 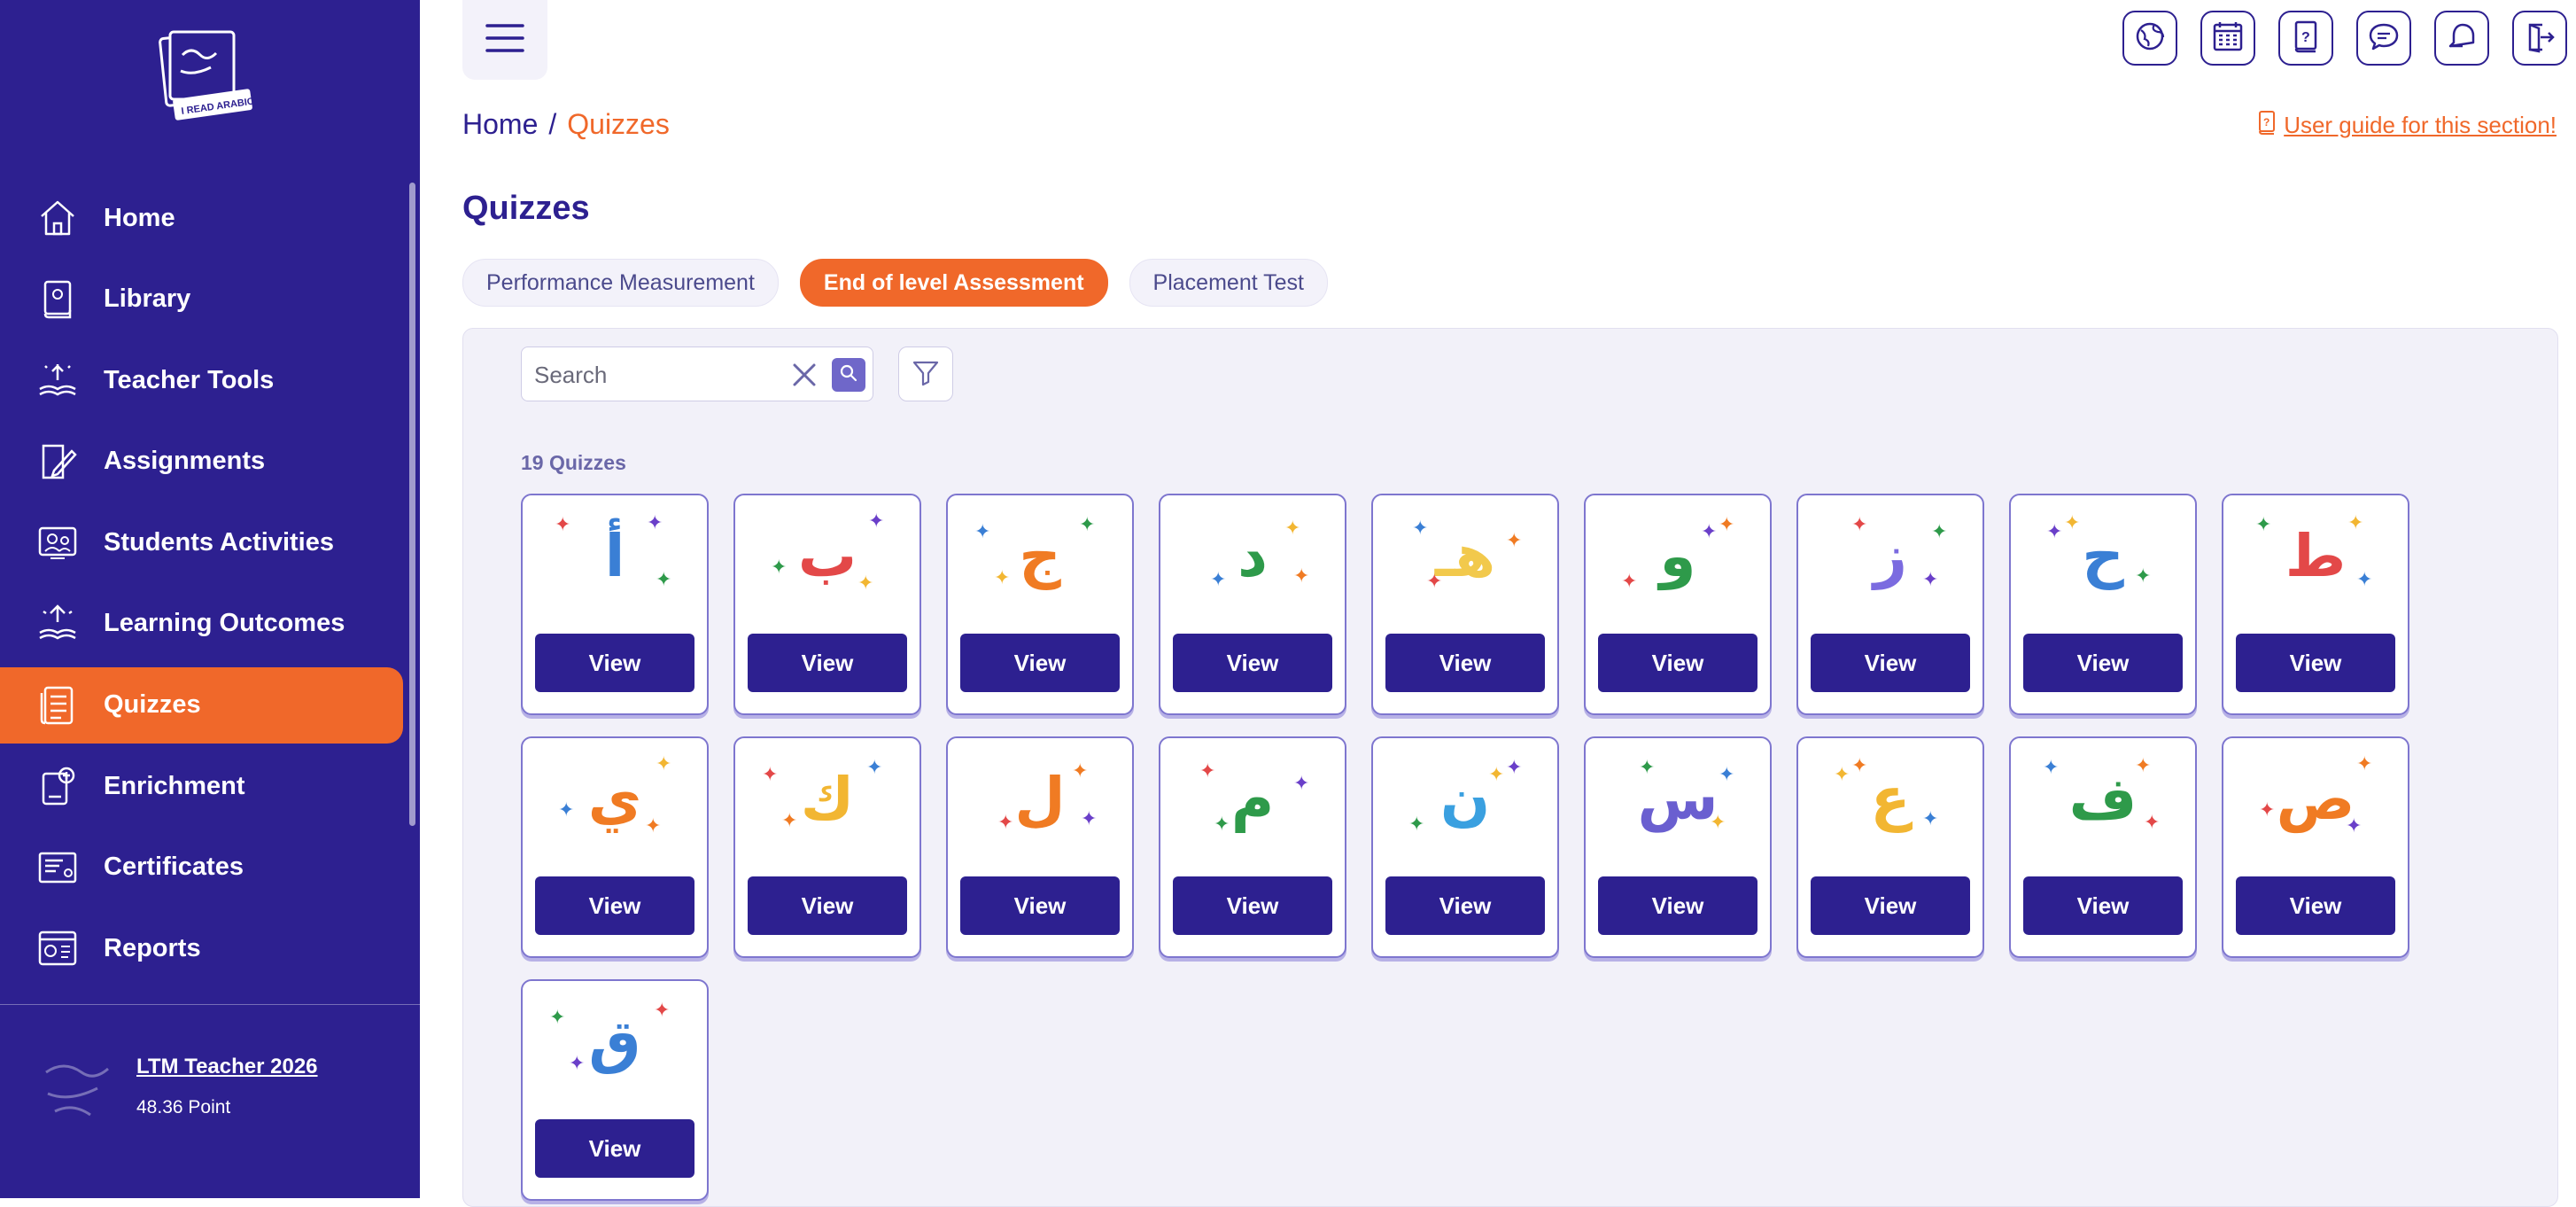 What do you see at coordinates (2103, 604) in the screenshot?
I see `quiz-card: ح ✦ ✦ ✦ View` at bounding box center [2103, 604].